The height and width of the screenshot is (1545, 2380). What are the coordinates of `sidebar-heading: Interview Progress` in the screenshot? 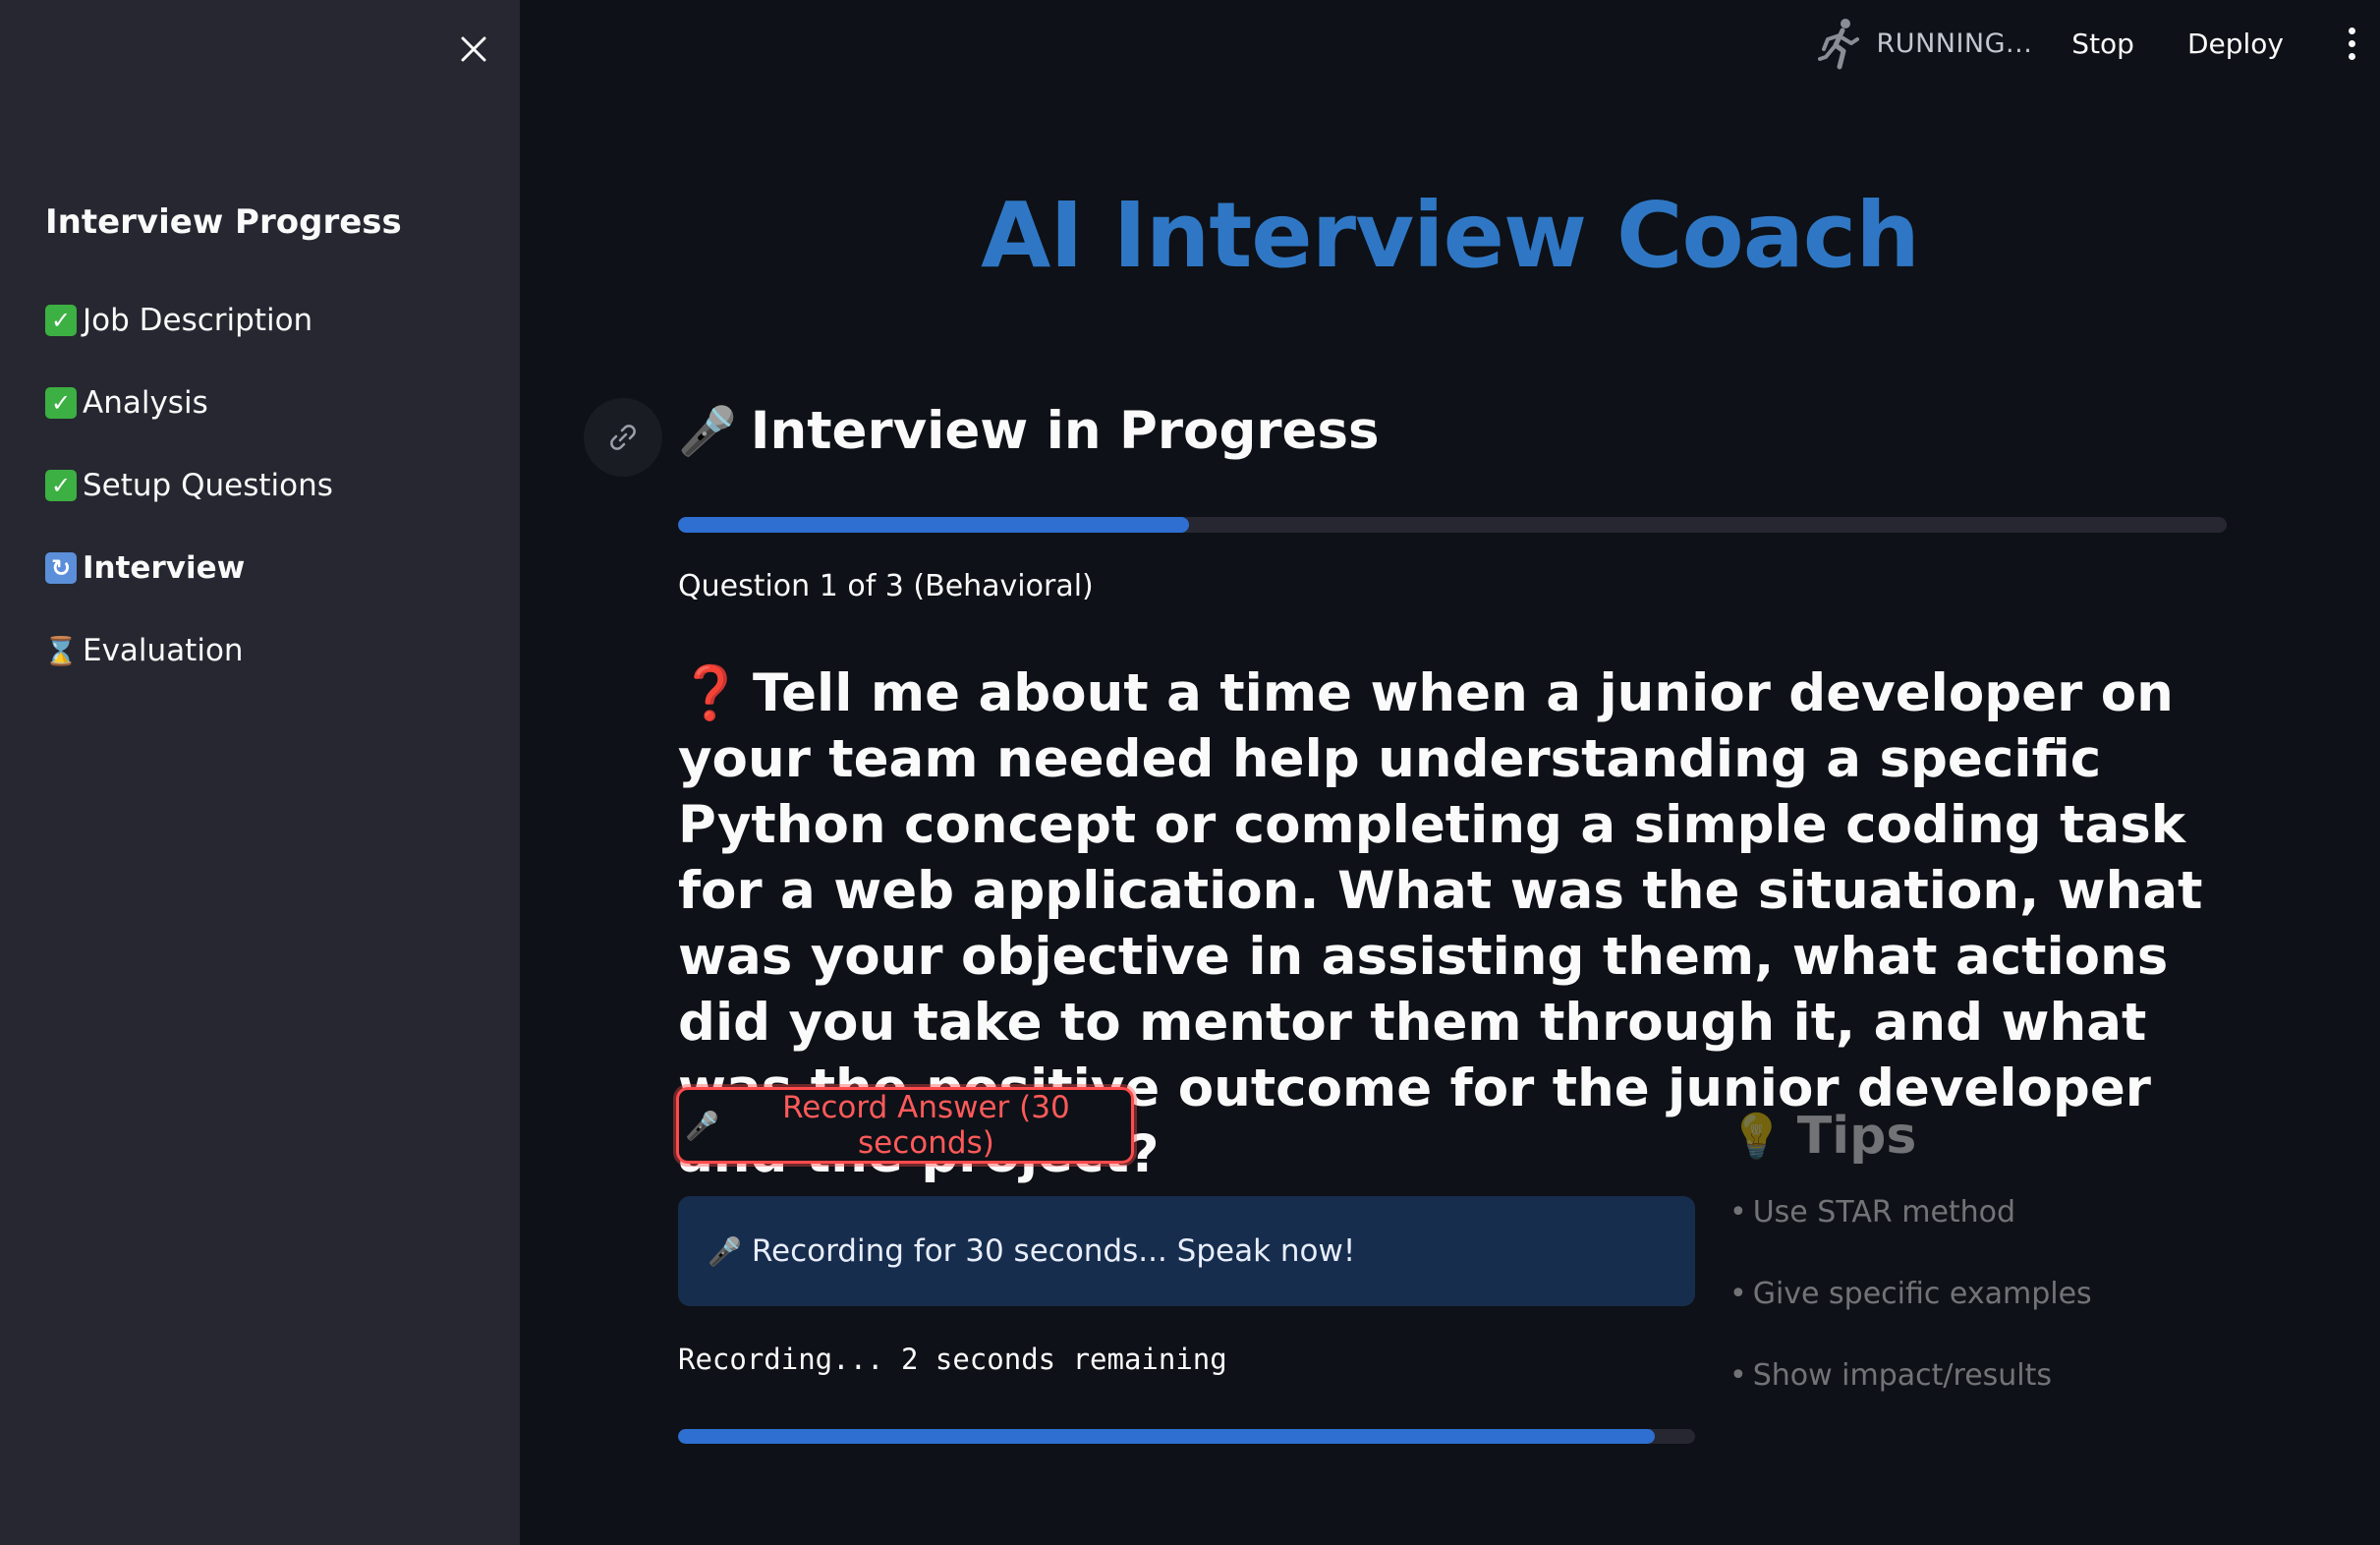 It's located at (223, 222).